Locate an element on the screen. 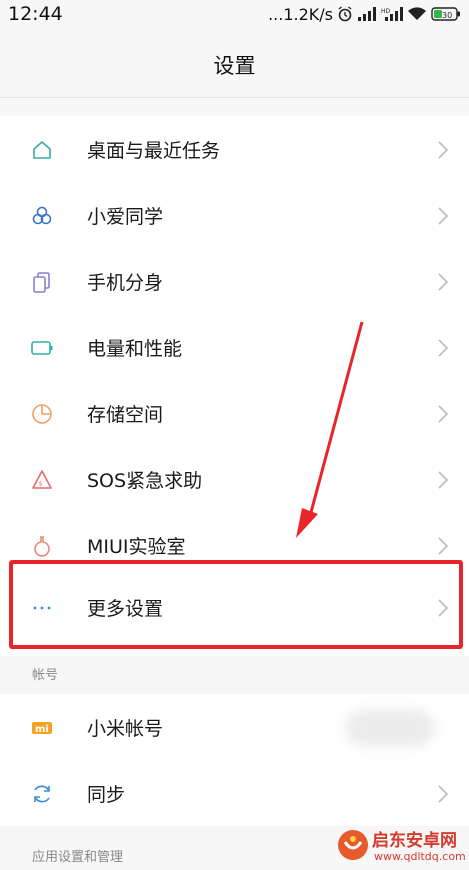 Image resolution: width=469 pixels, height=870 pixels. settings-item-label: 同步 is located at coordinates (106, 795).